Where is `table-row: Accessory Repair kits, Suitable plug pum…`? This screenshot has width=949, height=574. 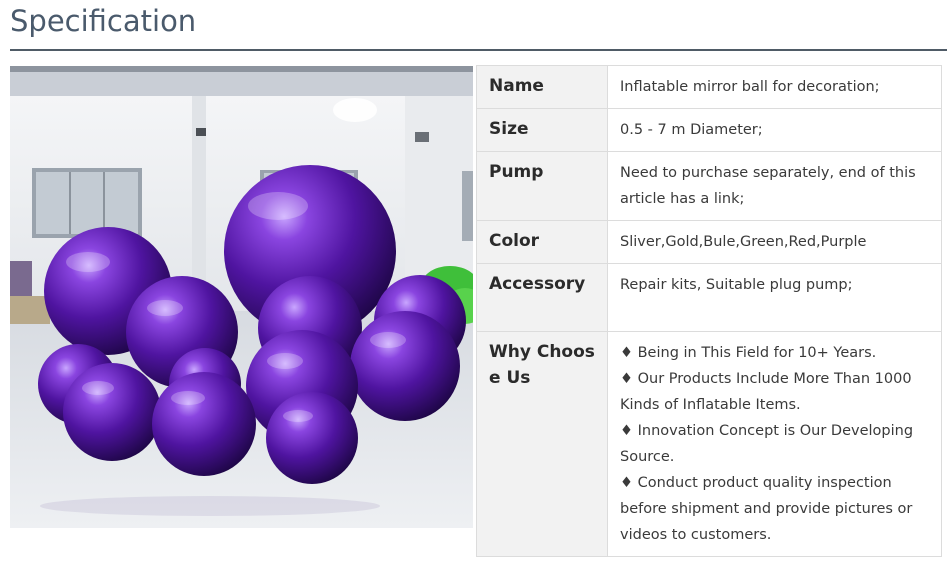
table-row: Accessory Repair kits, Suitable plug pum… is located at coordinates (709, 297).